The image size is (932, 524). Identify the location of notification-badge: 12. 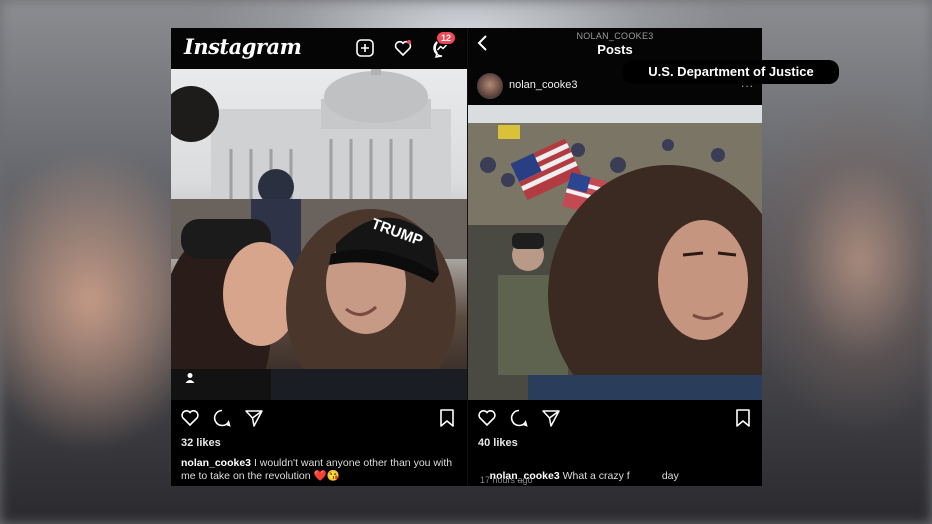
(446, 38).